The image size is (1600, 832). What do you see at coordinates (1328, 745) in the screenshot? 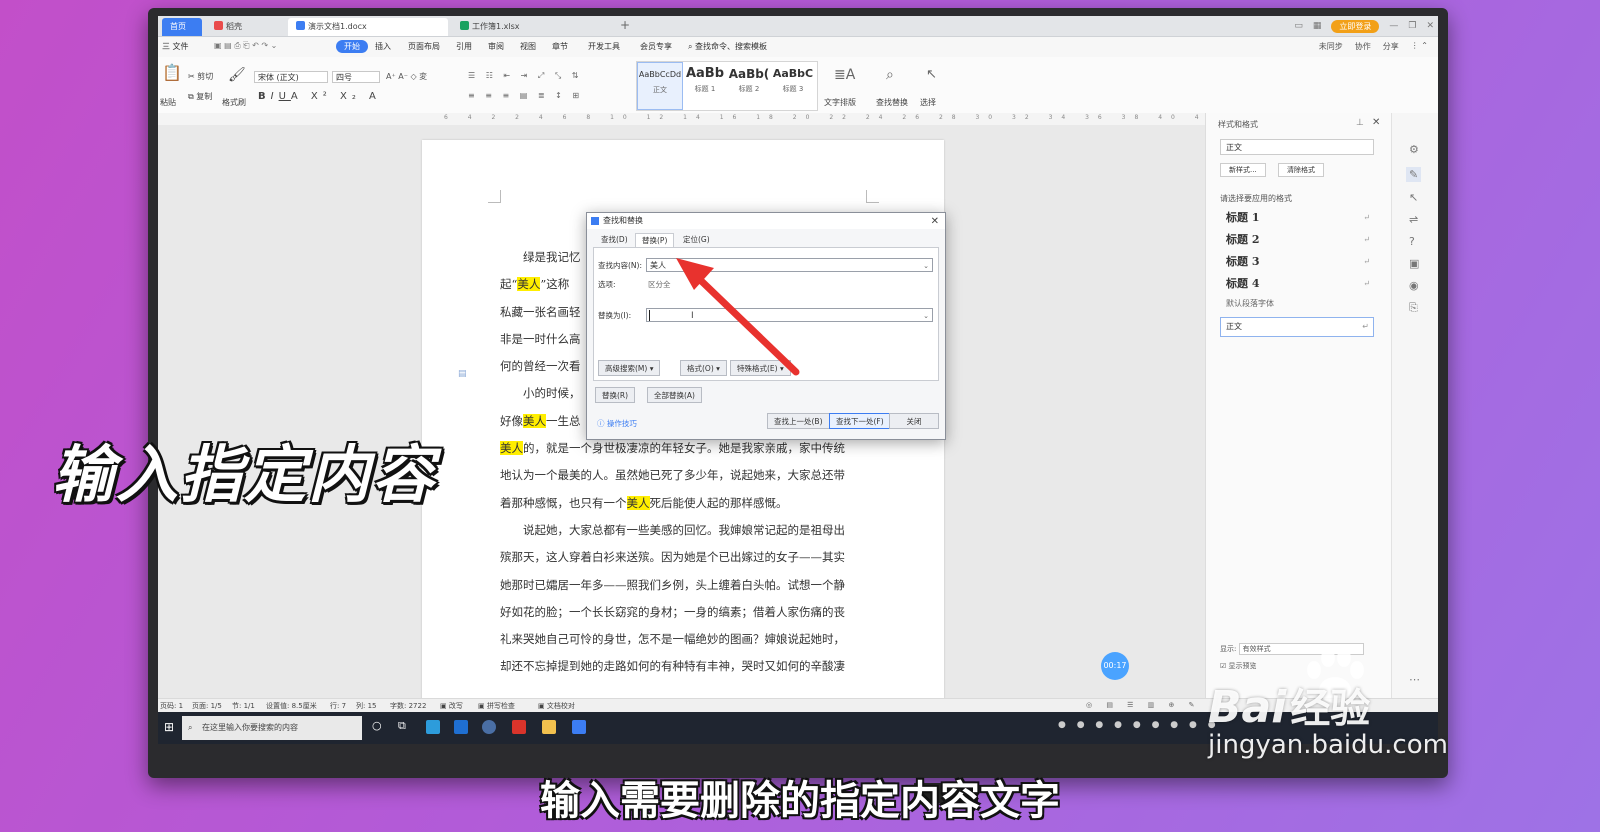
I see `watermark-url: jingyan.baidu.com` at bounding box center [1328, 745].